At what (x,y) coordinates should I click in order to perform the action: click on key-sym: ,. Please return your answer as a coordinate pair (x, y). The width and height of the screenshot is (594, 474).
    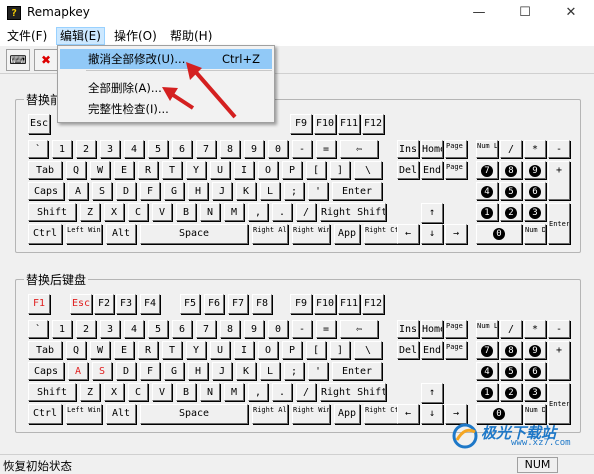
    Looking at the image, I should click on (258, 392).